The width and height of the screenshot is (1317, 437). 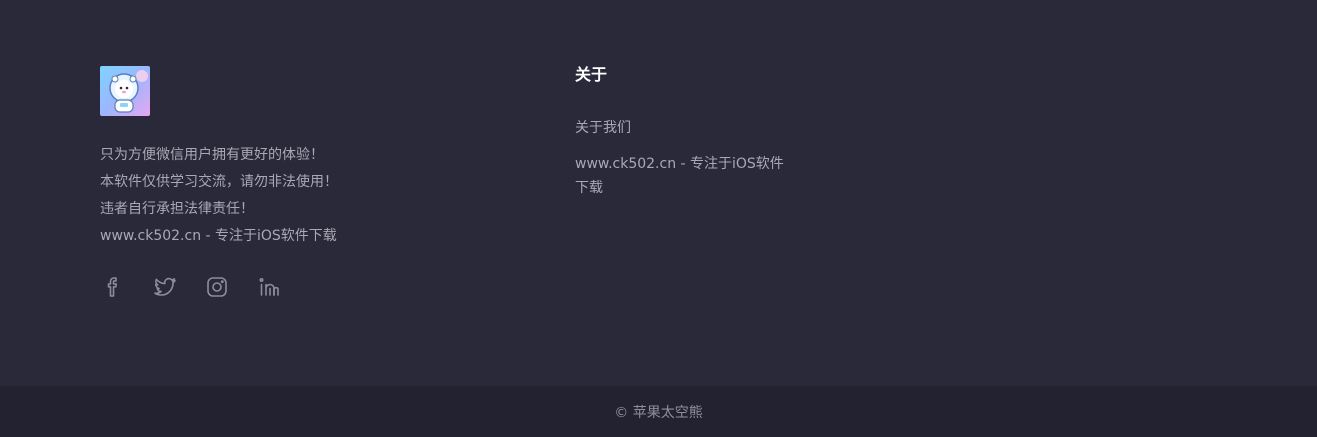 What do you see at coordinates (177, 209) in the screenshot?
I see `description-line: 违者自行承担法律责任！` at bounding box center [177, 209].